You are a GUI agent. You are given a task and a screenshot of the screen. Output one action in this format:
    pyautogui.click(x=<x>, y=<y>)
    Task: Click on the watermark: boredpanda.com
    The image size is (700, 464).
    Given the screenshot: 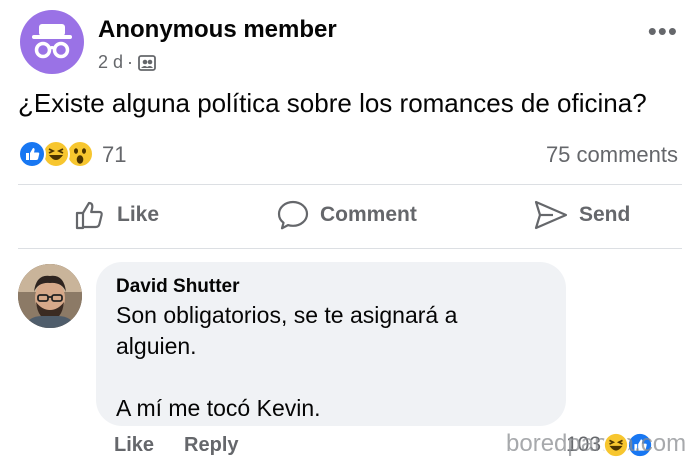 What is the action you would take?
    pyautogui.click(x=596, y=443)
    